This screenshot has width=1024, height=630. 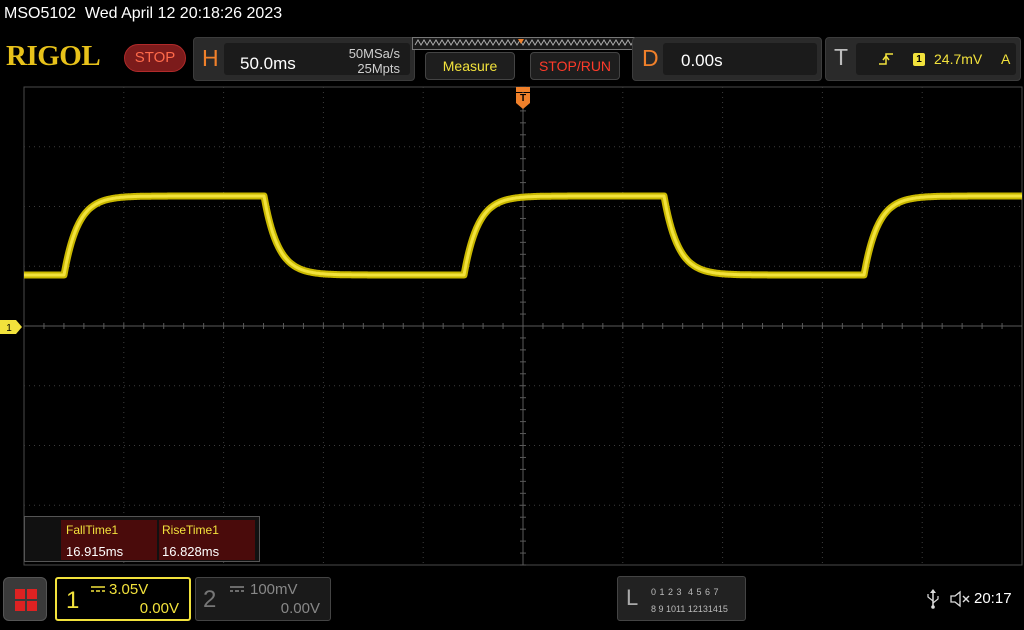 What do you see at coordinates (159, 608) in the screenshot?
I see `channel-1-offset: 0.00V` at bounding box center [159, 608].